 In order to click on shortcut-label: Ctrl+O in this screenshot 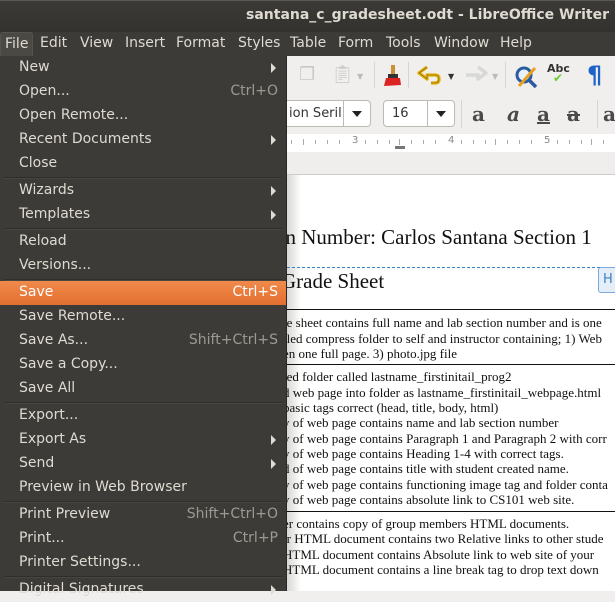, I will do `click(254, 91)`.